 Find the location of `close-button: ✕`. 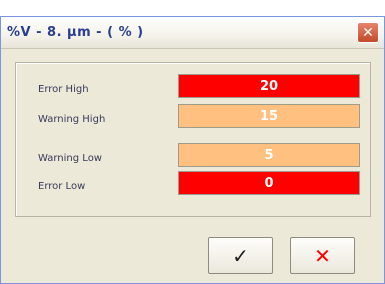

close-button: ✕ is located at coordinates (368, 32).